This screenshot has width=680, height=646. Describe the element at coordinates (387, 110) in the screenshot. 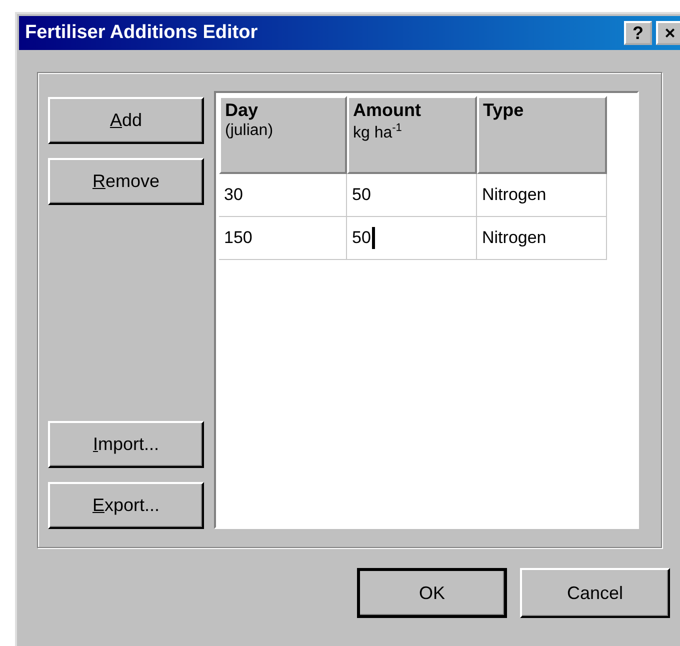

I see `column-title: Amount` at that location.